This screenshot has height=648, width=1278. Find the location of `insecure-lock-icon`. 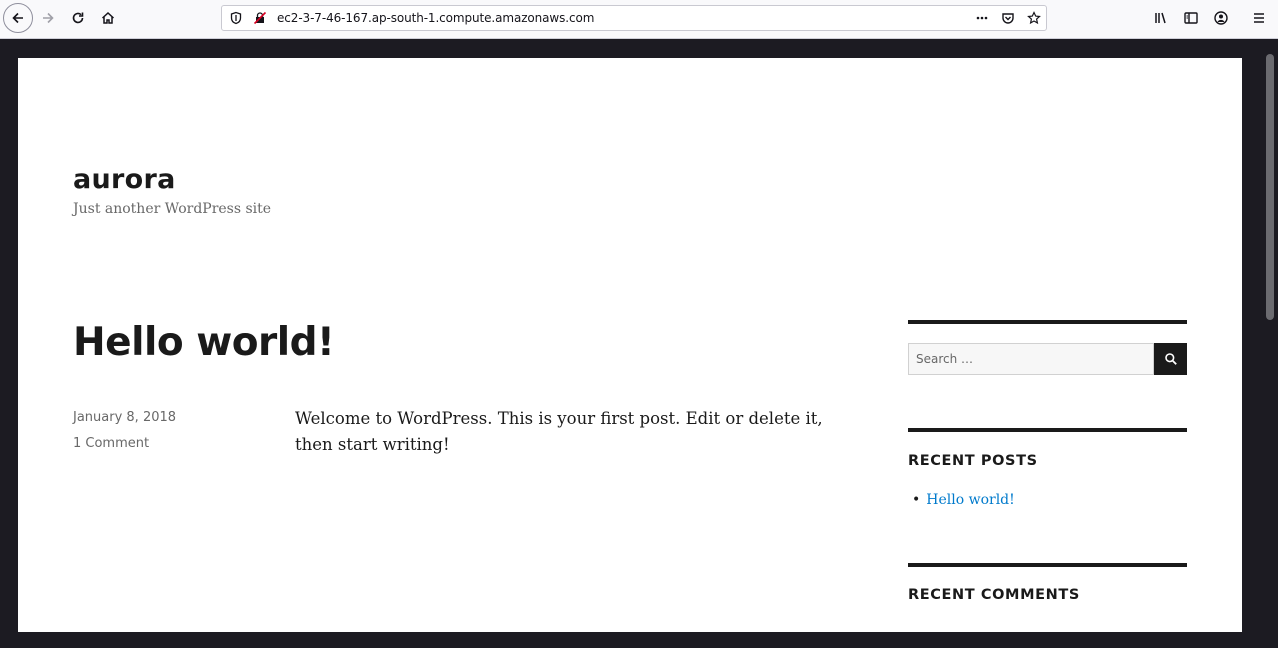

insecure-lock-icon is located at coordinates (260, 18).